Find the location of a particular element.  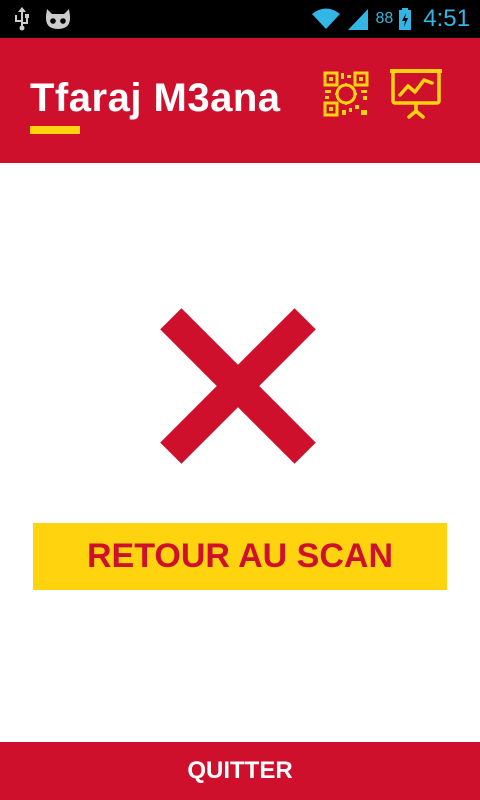

status-clock: 4:51 is located at coordinates (446, 18).